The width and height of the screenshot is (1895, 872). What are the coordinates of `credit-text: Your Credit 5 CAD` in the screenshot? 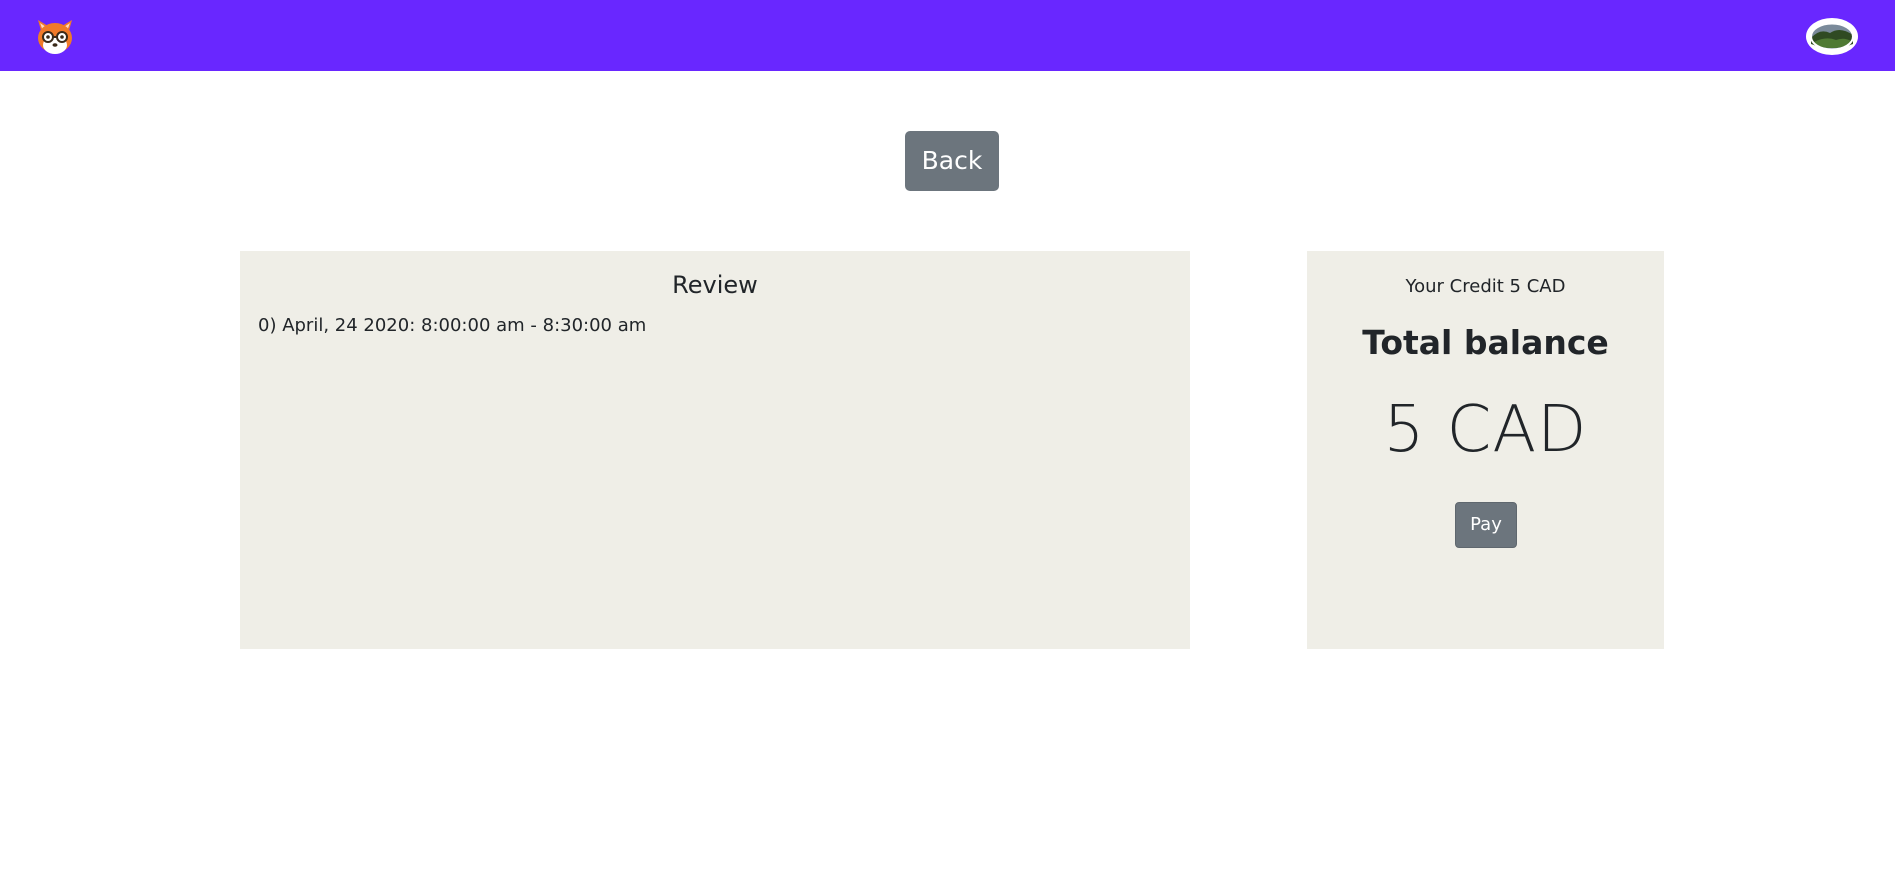 It's located at (1485, 286).